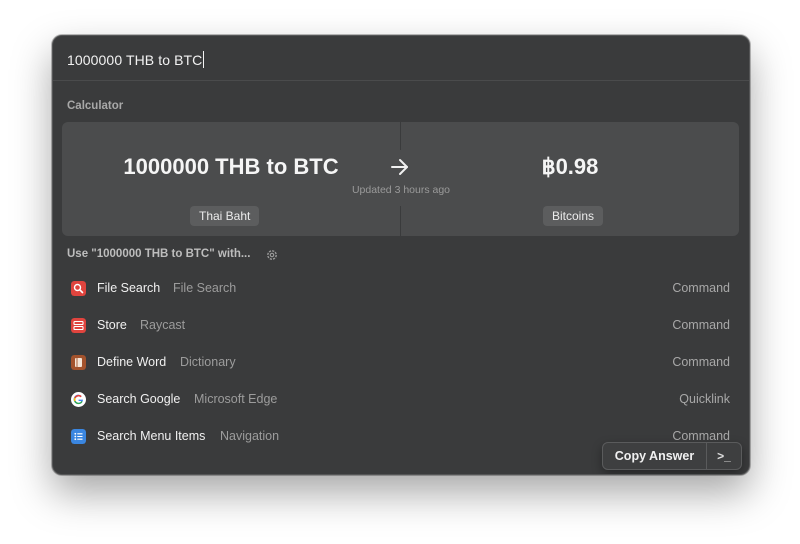 The width and height of the screenshot is (800, 544). What do you see at coordinates (654, 456) in the screenshot?
I see `copy-answer-button: Copy Answer` at bounding box center [654, 456].